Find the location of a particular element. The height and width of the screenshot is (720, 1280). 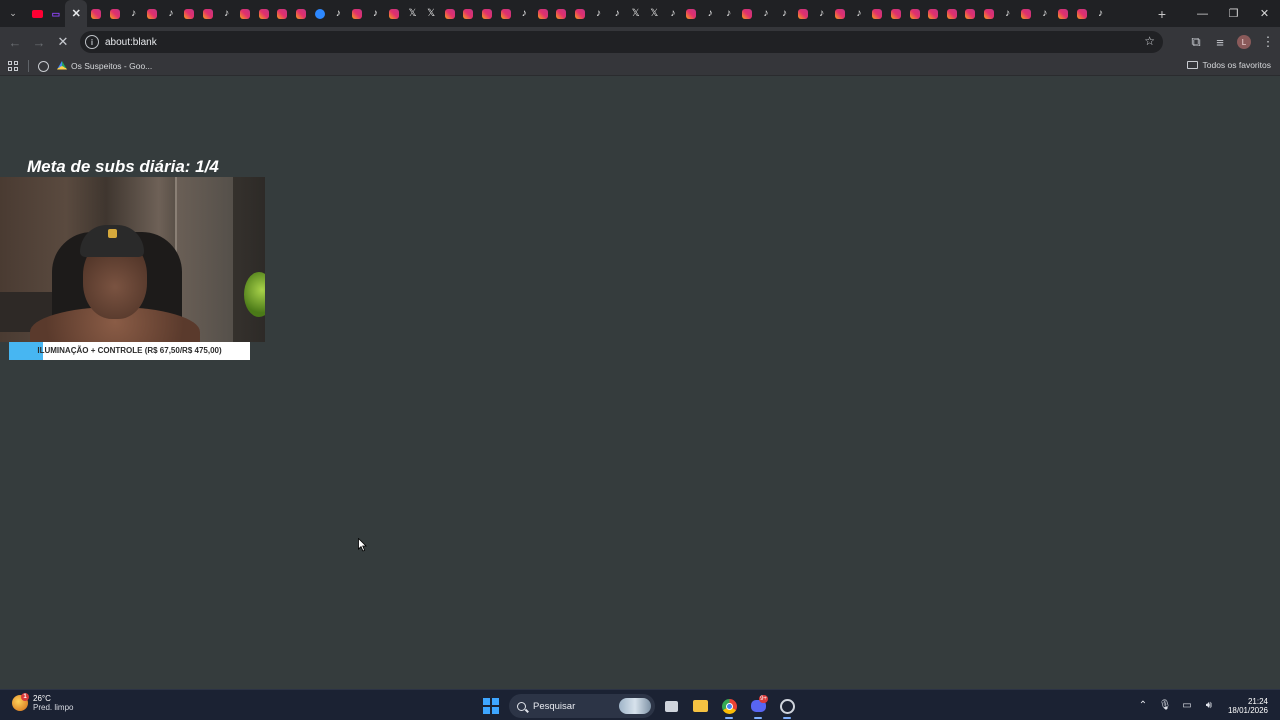

tab-search-icon: ⌄ is located at coordinates (13, 14).